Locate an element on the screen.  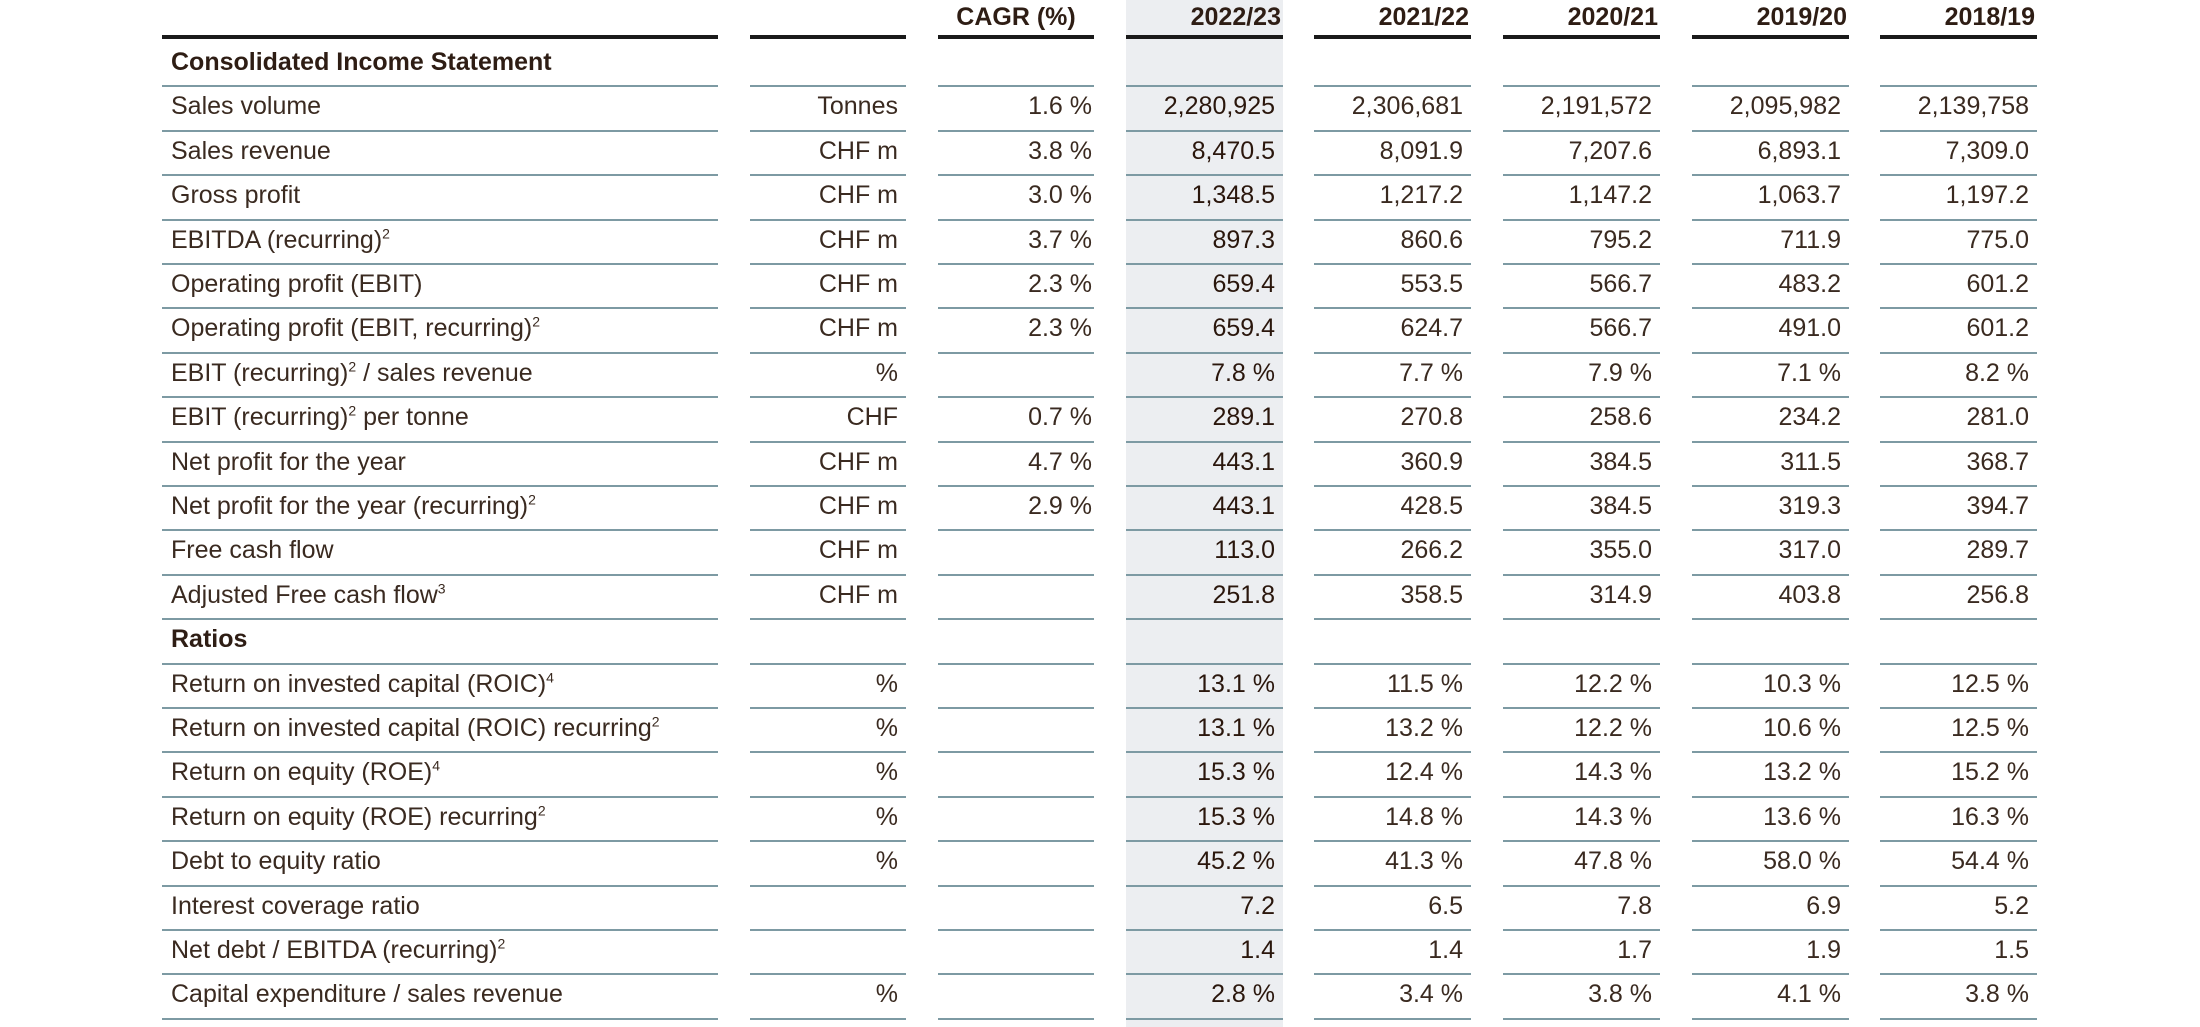
value-cell: 258.6 is located at coordinates (1620, 417).